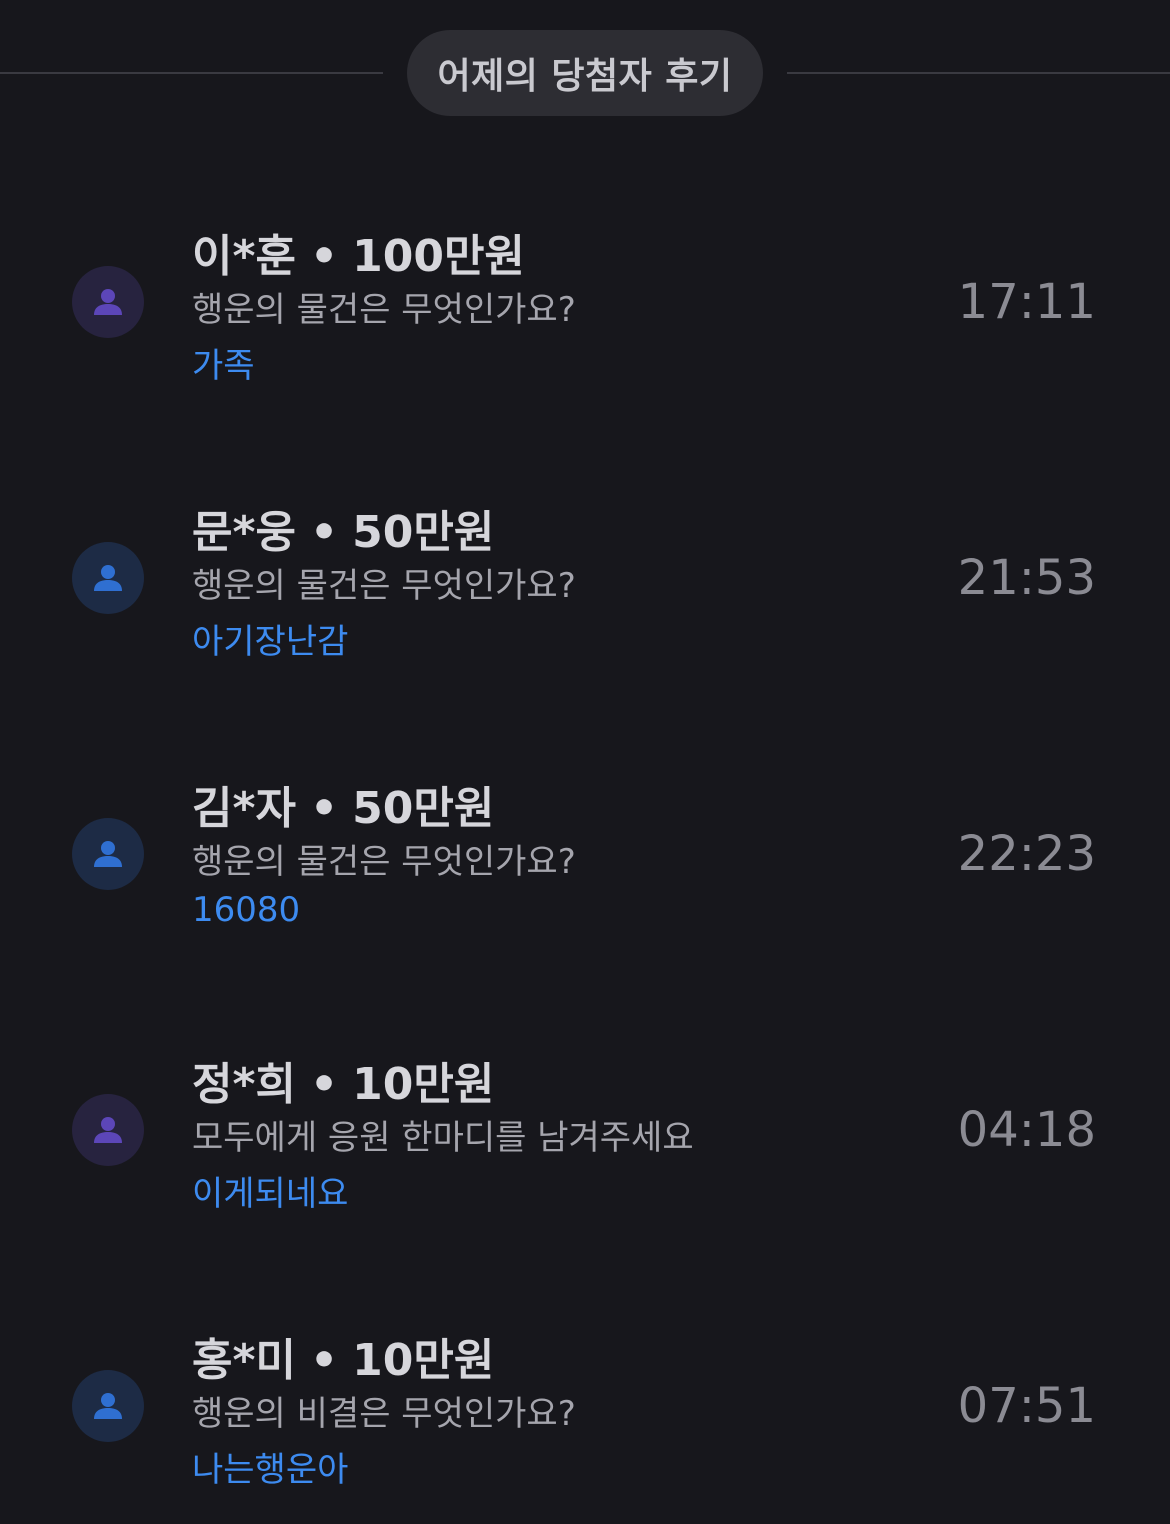 The width and height of the screenshot is (1170, 1524). I want to click on winner-heading: 정*희 • 10만원, so click(343, 1080).